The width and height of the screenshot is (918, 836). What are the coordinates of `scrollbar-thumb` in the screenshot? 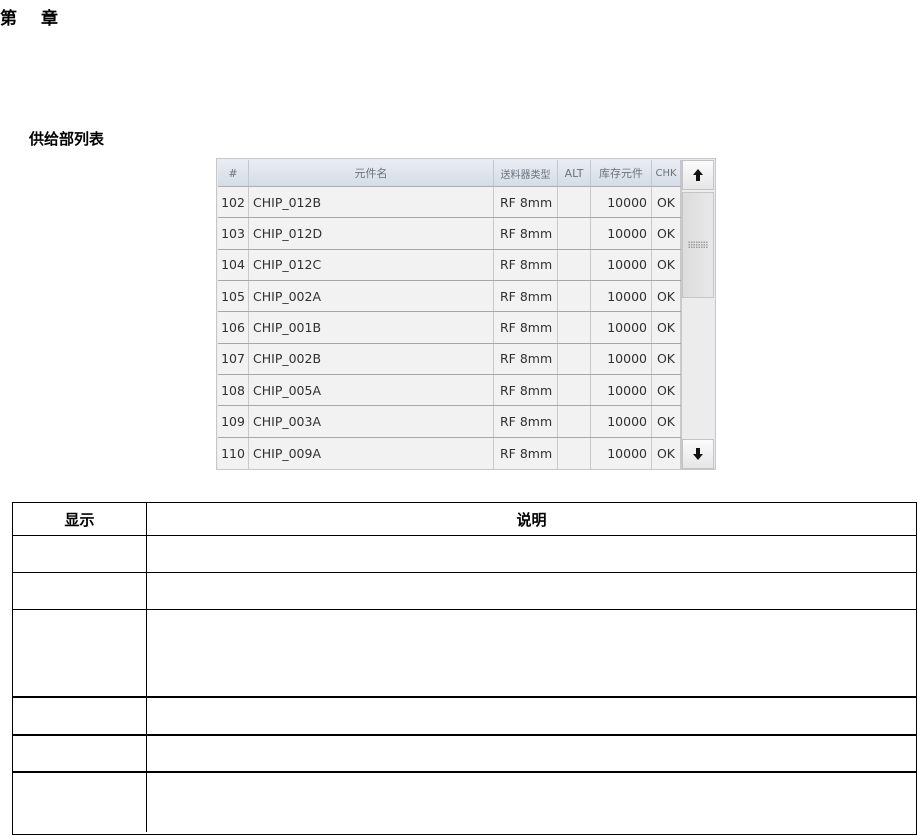 It's located at (698, 245).